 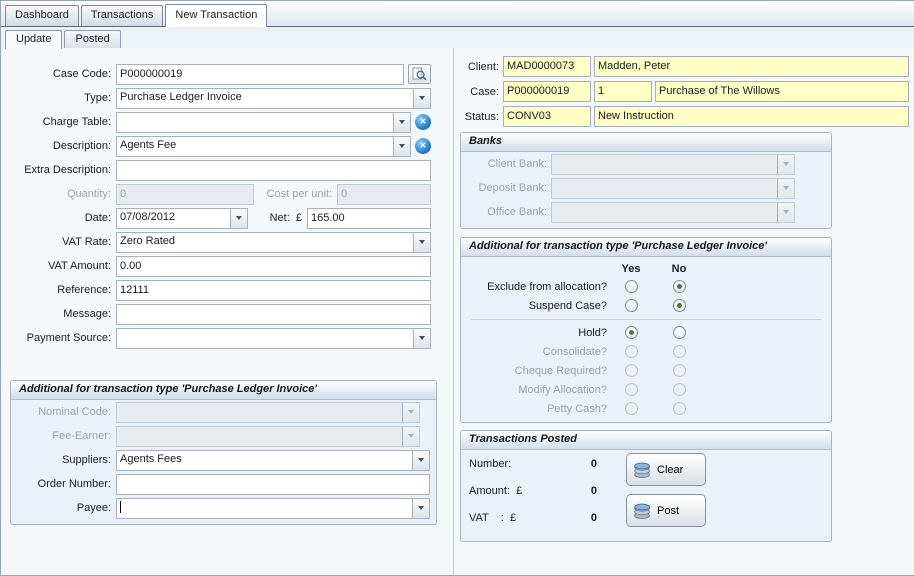 I want to click on deposit-bank-combo, so click(x=673, y=188).